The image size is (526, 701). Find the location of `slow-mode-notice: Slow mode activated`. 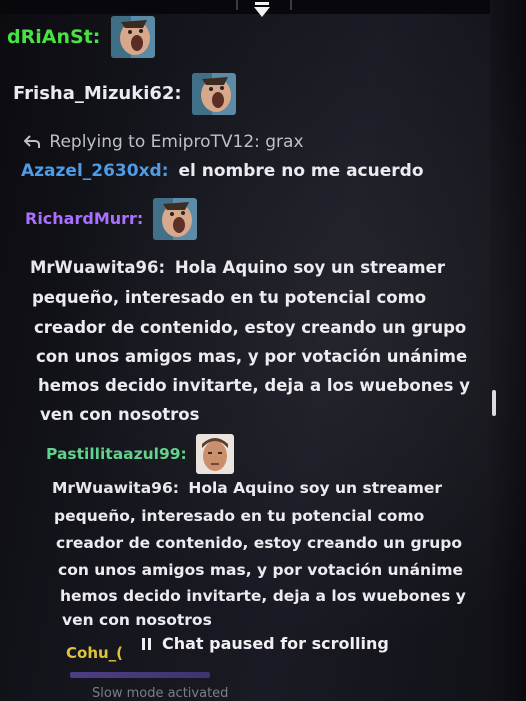

slow-mode-notice: Slow mode activated is located at coordinates (160, 693).